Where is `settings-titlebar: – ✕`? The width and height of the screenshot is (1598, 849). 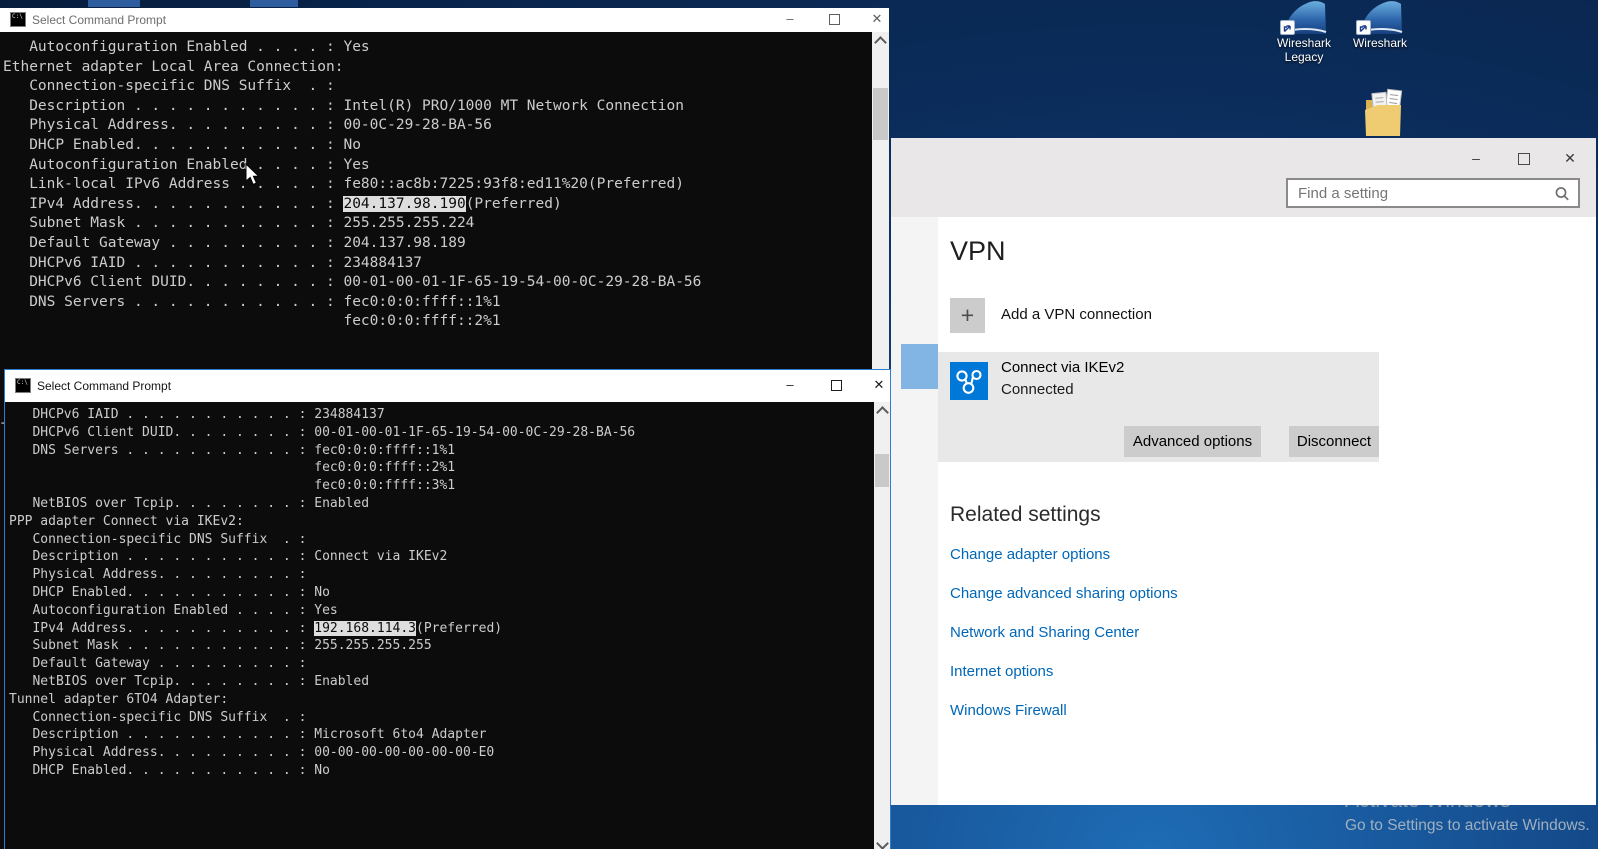 settings-titlebar: – ✕ is located at coordinates (1243, 177).